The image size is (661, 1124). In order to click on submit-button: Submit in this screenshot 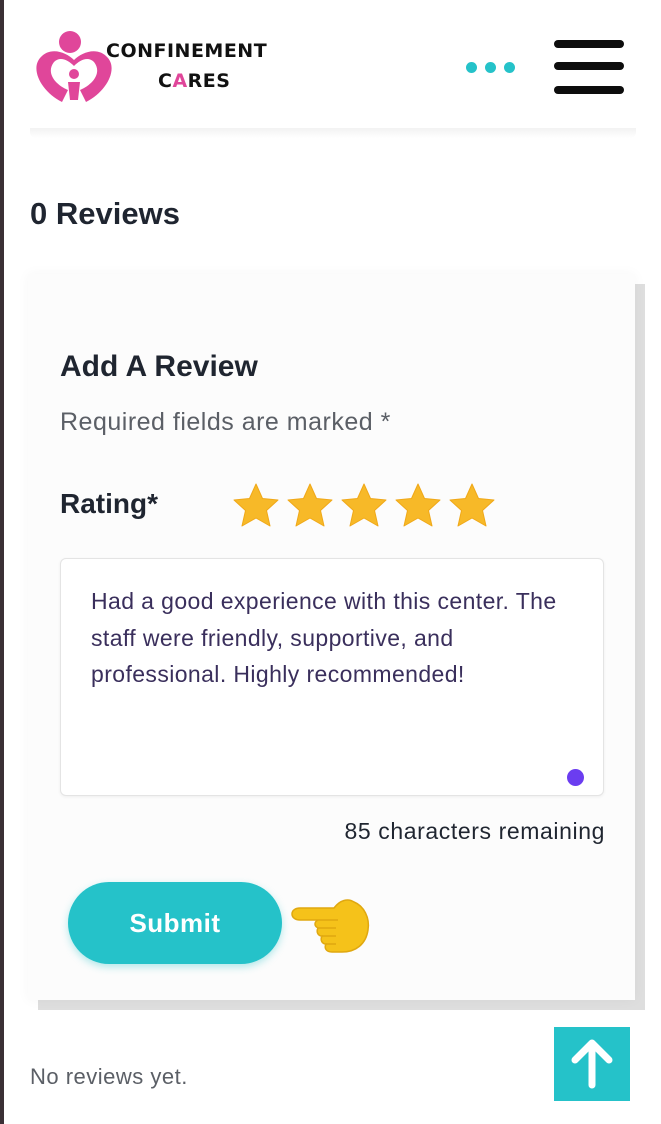, I will do `click(175, 923)`.